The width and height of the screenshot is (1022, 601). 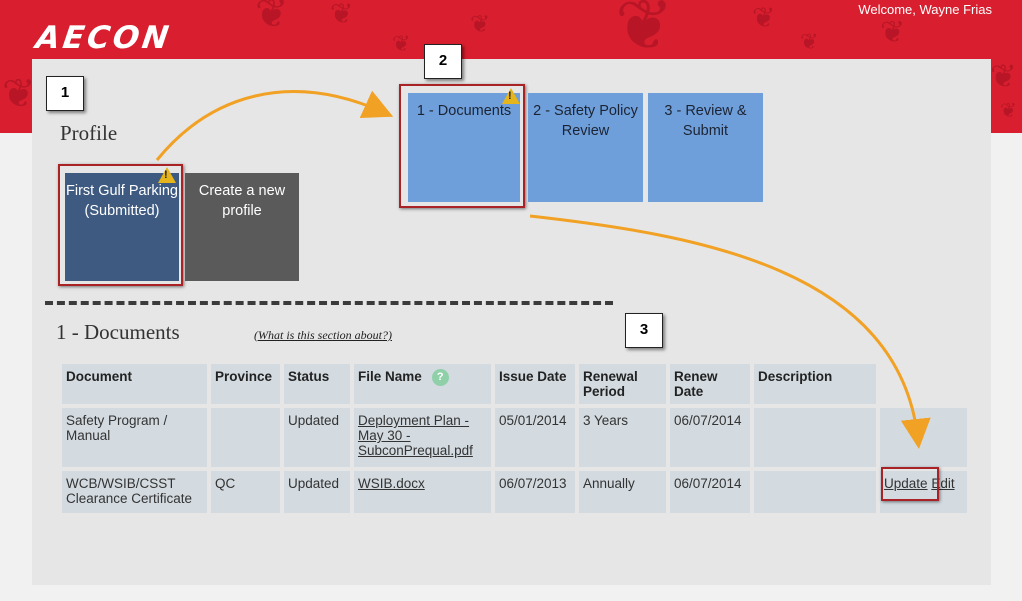 I want to click on column-header-renewal-period: Renewal Period, so click(x=622, y=384).